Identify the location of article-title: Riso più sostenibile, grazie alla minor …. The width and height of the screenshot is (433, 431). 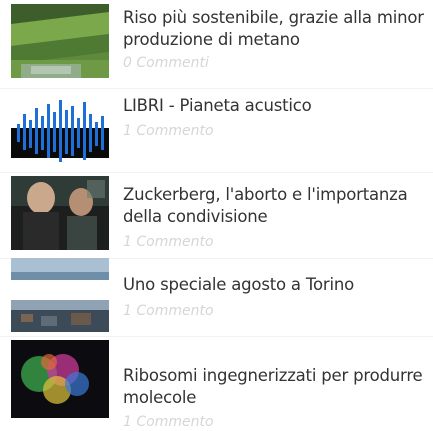
(275, 29).